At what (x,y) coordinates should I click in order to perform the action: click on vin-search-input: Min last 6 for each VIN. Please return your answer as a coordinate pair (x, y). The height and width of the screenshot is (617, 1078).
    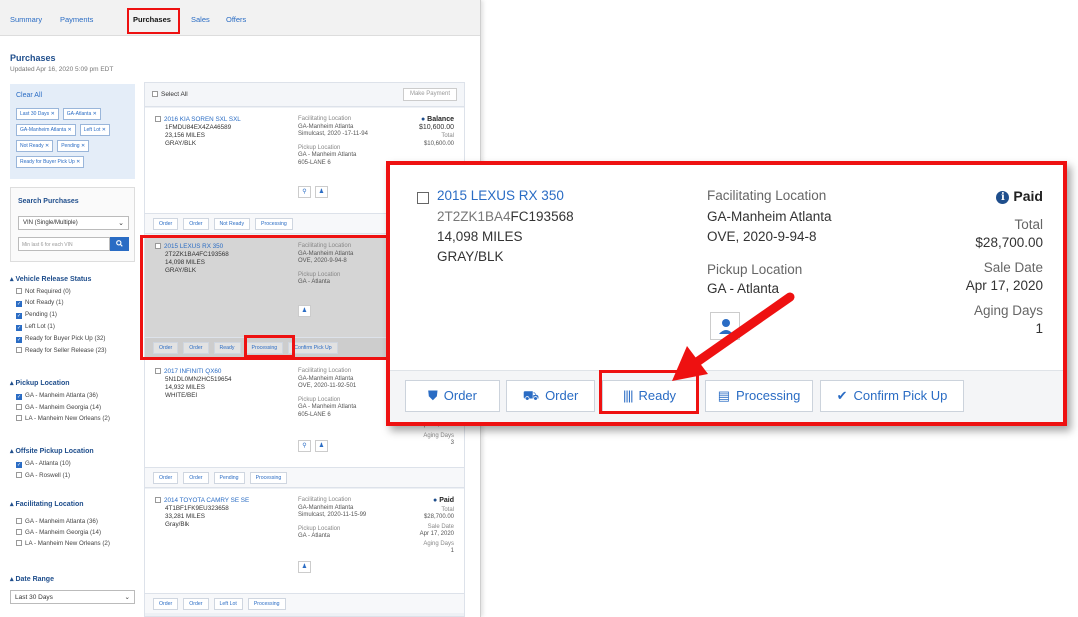
    Looking at the image, I should click on (64, 244).